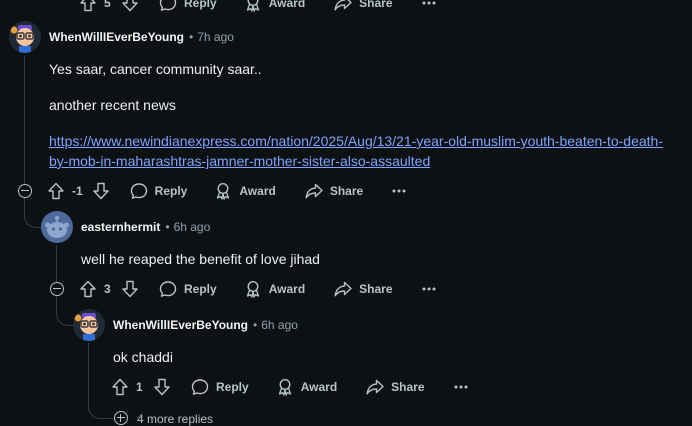 Image resolution: width=692 pixels, height=426 pixels. I want to click on comment-meta: easternhermit • 6h ago, so click(145, 227).